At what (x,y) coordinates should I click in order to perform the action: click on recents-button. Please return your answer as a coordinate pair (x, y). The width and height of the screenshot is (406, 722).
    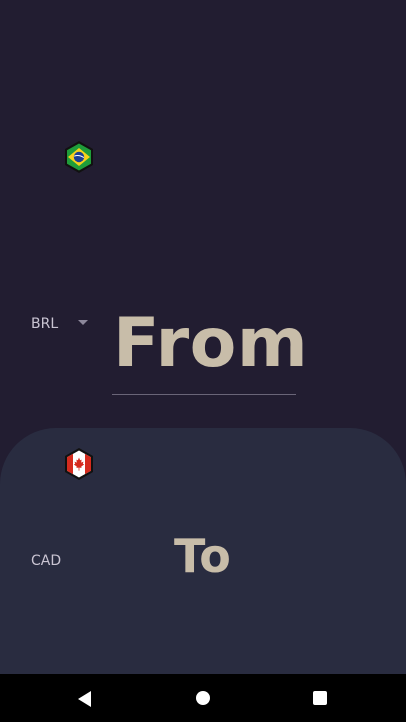
    Looking at the image, I should click on (320, 698).